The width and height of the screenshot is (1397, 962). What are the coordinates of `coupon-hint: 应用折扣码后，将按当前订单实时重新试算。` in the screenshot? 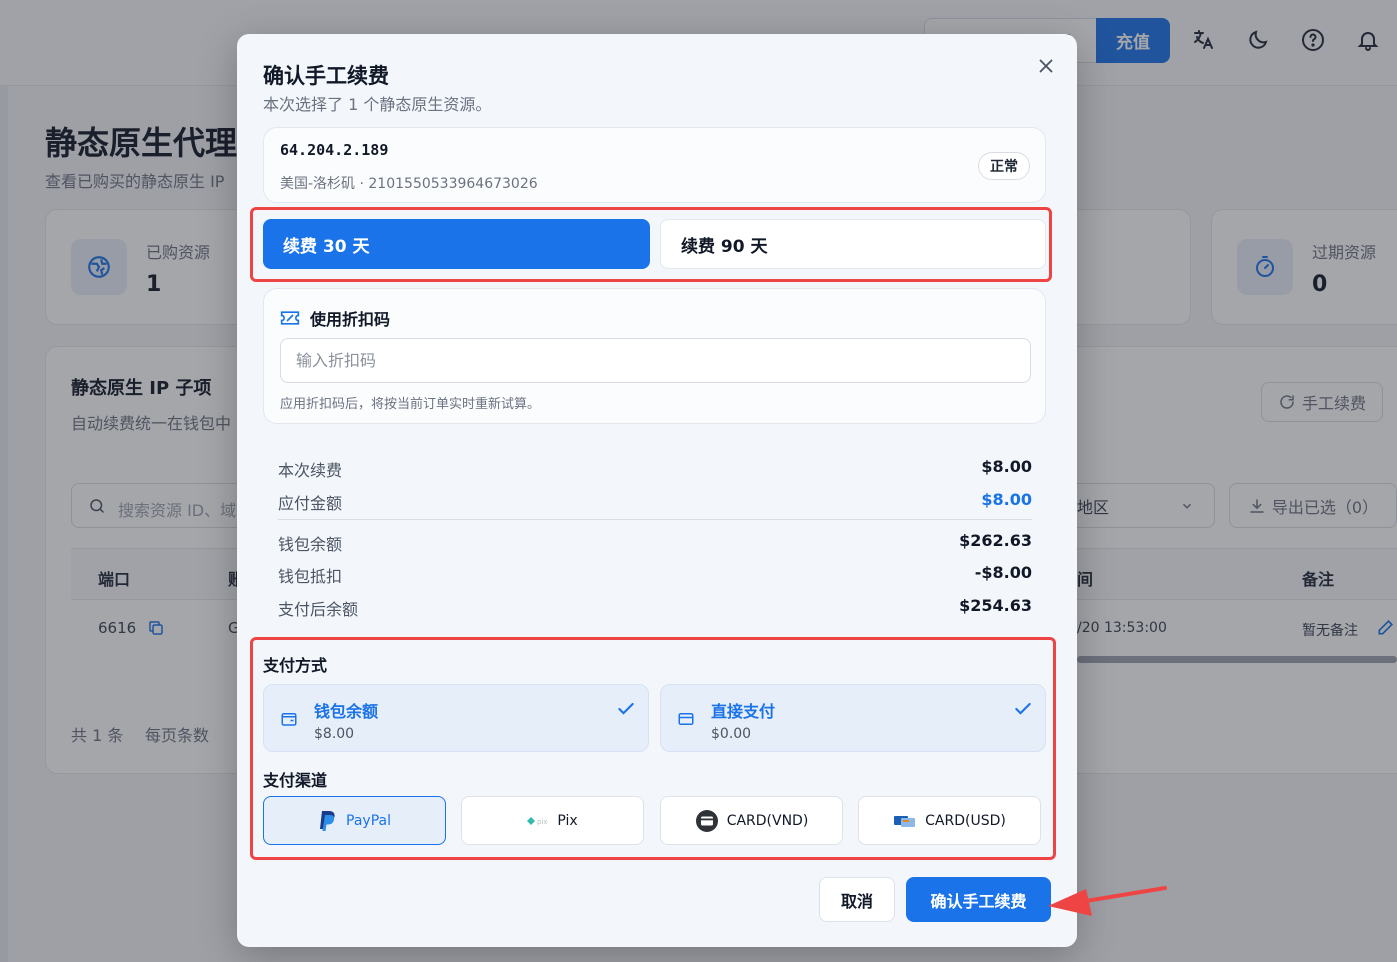 It's located at (410, 404).